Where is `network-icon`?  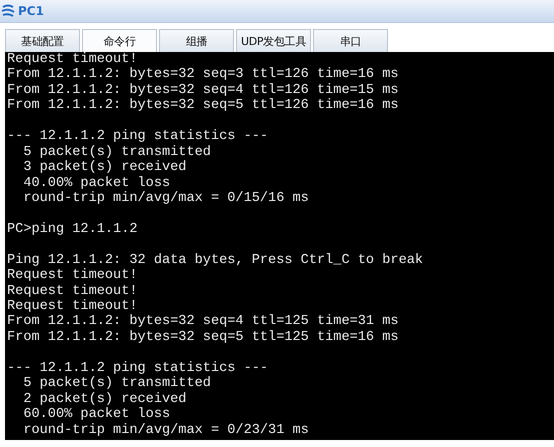 network-icon is located at coordinates (8, 11).